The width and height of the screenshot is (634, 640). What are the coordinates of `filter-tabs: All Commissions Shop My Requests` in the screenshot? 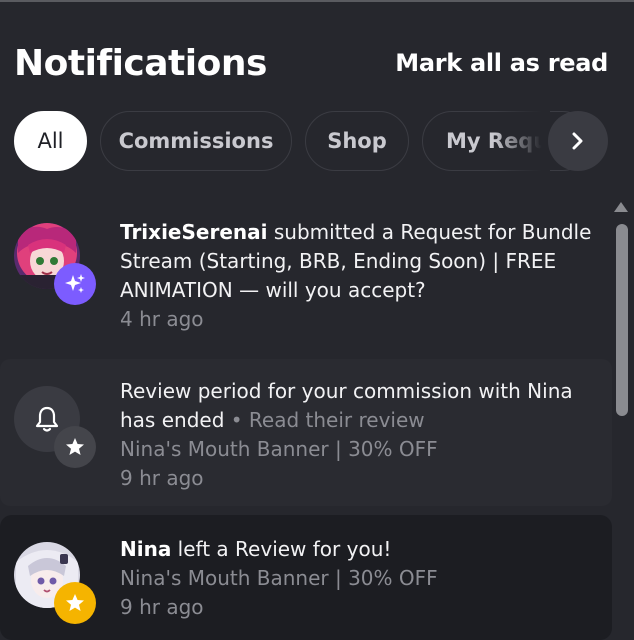 It's located at (311, 141).